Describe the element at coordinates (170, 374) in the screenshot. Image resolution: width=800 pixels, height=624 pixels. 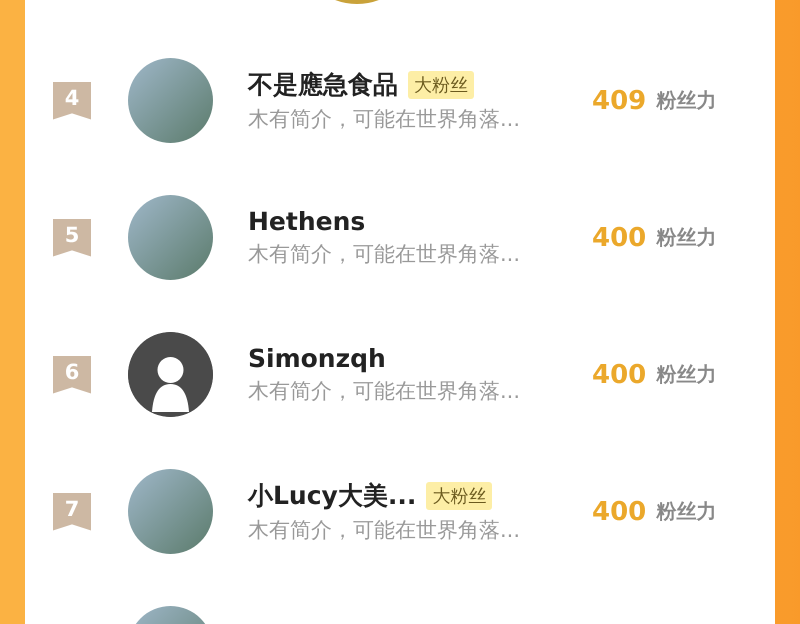
I see `default-avatar-icon` at that location.